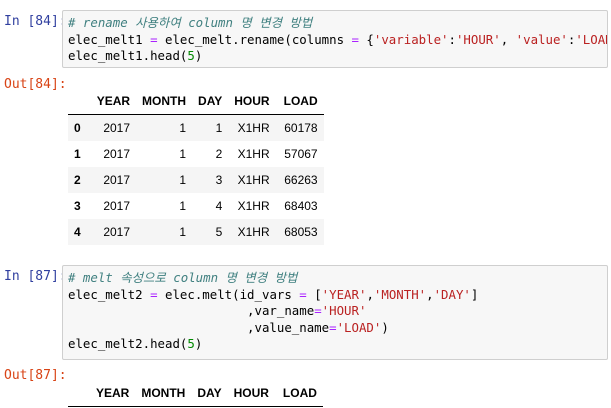 The height and width of the screenshot is (408, 611). Describe the element at coordinates (219, 206) in the screenshot. I see `cell-day: 4` at that location.